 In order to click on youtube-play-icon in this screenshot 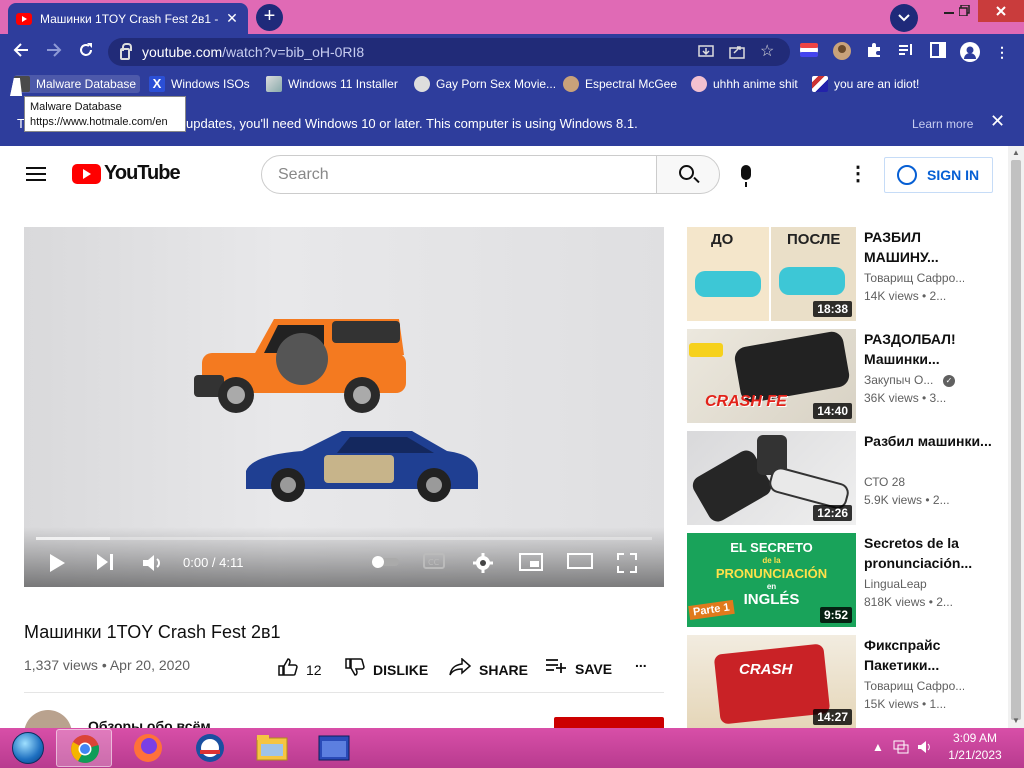, I will do `click(86, 173)`.